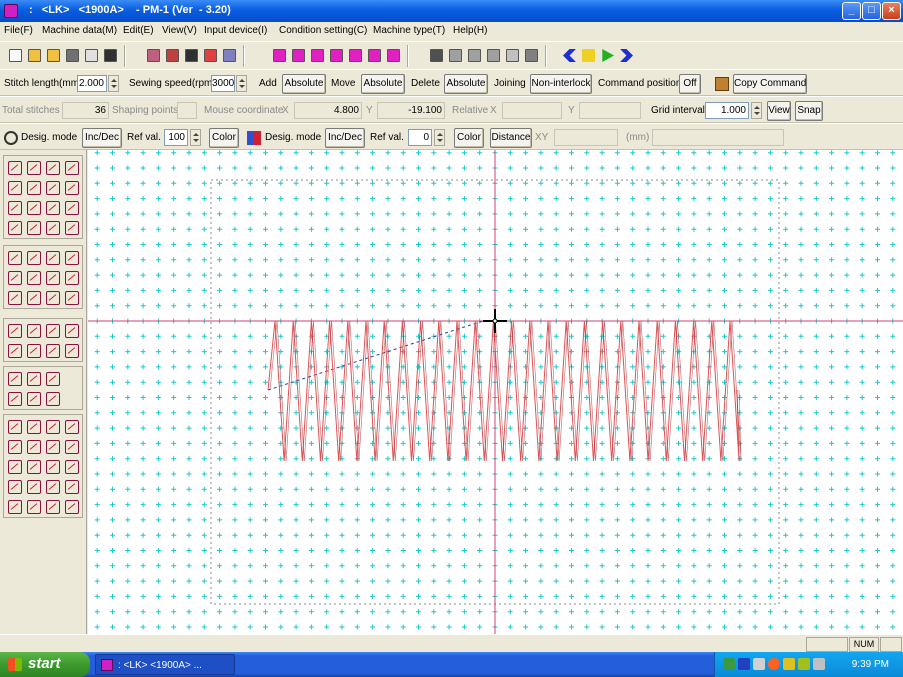 This screenshot has height=677, width=903. I want to click on title-bar: : <LK> <1900A> - PM-1 (Ver - 3.20) _ □ ×, so click(451, 11).